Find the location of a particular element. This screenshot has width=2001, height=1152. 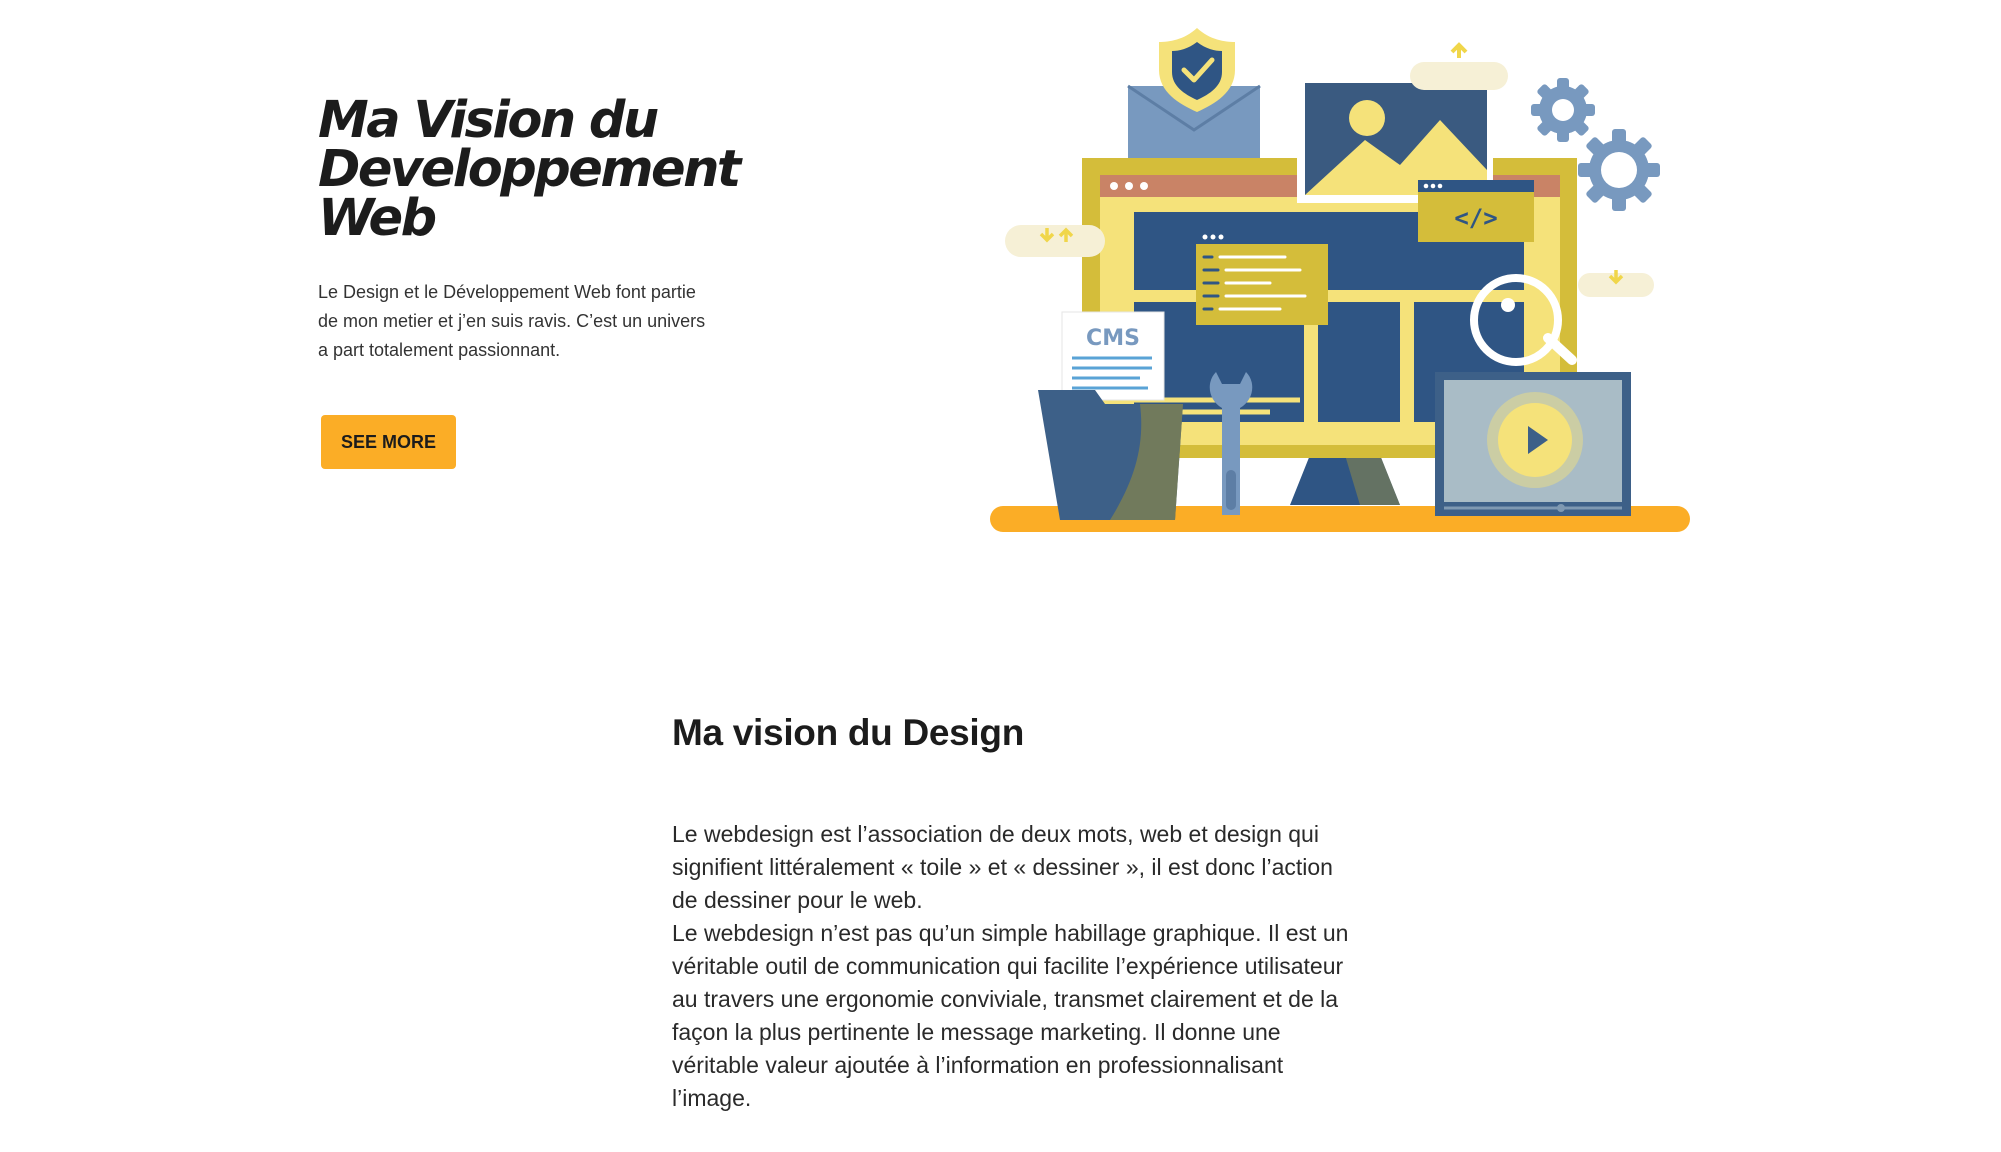

cms-label: CMS is located at coordinates (1113, 338).